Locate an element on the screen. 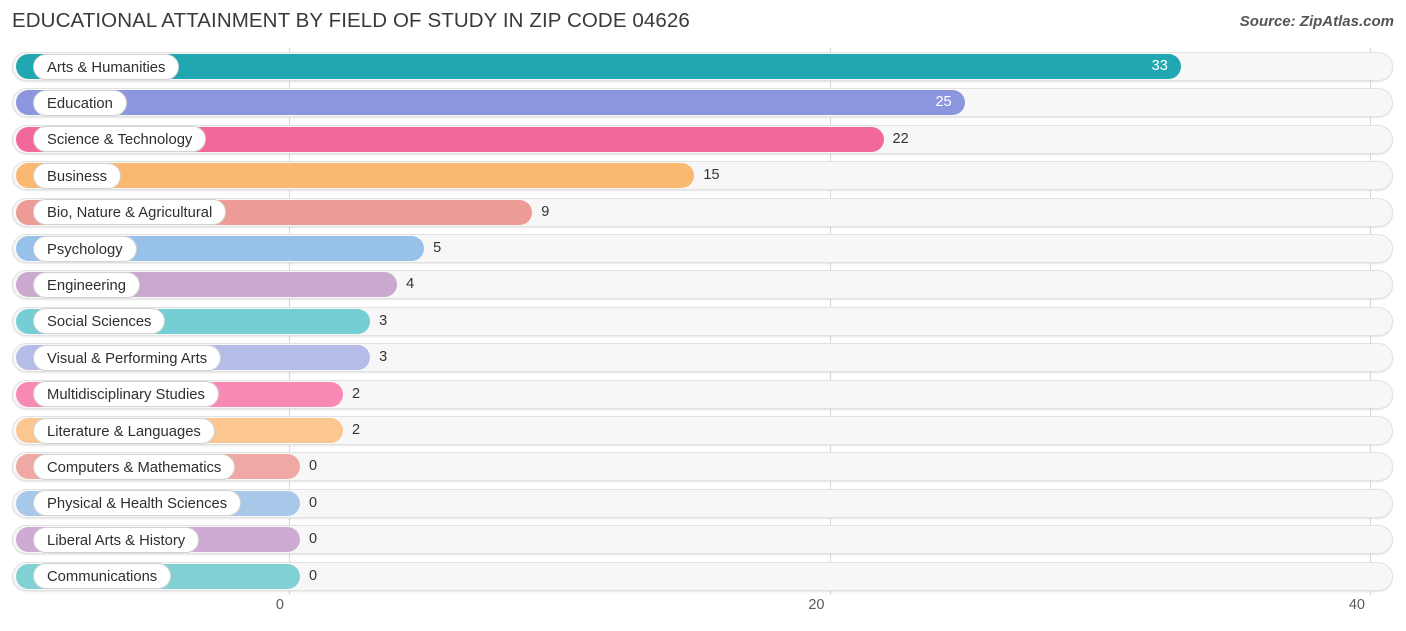 Image resolution: width=1406 pixels, height=631 pixels. table-row: 0 Liberal Arts & History is located at coordinates (703, 541).